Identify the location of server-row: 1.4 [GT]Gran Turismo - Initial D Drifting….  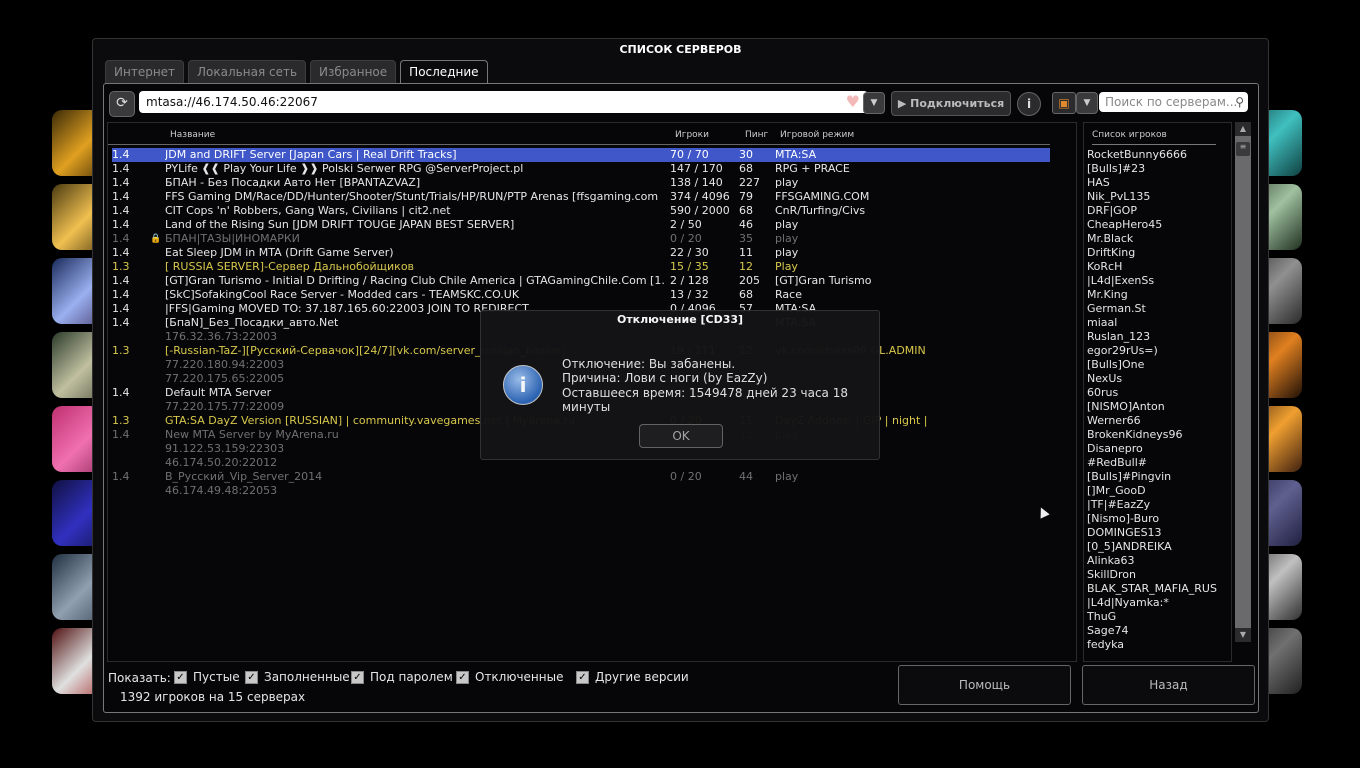
(581, 281).